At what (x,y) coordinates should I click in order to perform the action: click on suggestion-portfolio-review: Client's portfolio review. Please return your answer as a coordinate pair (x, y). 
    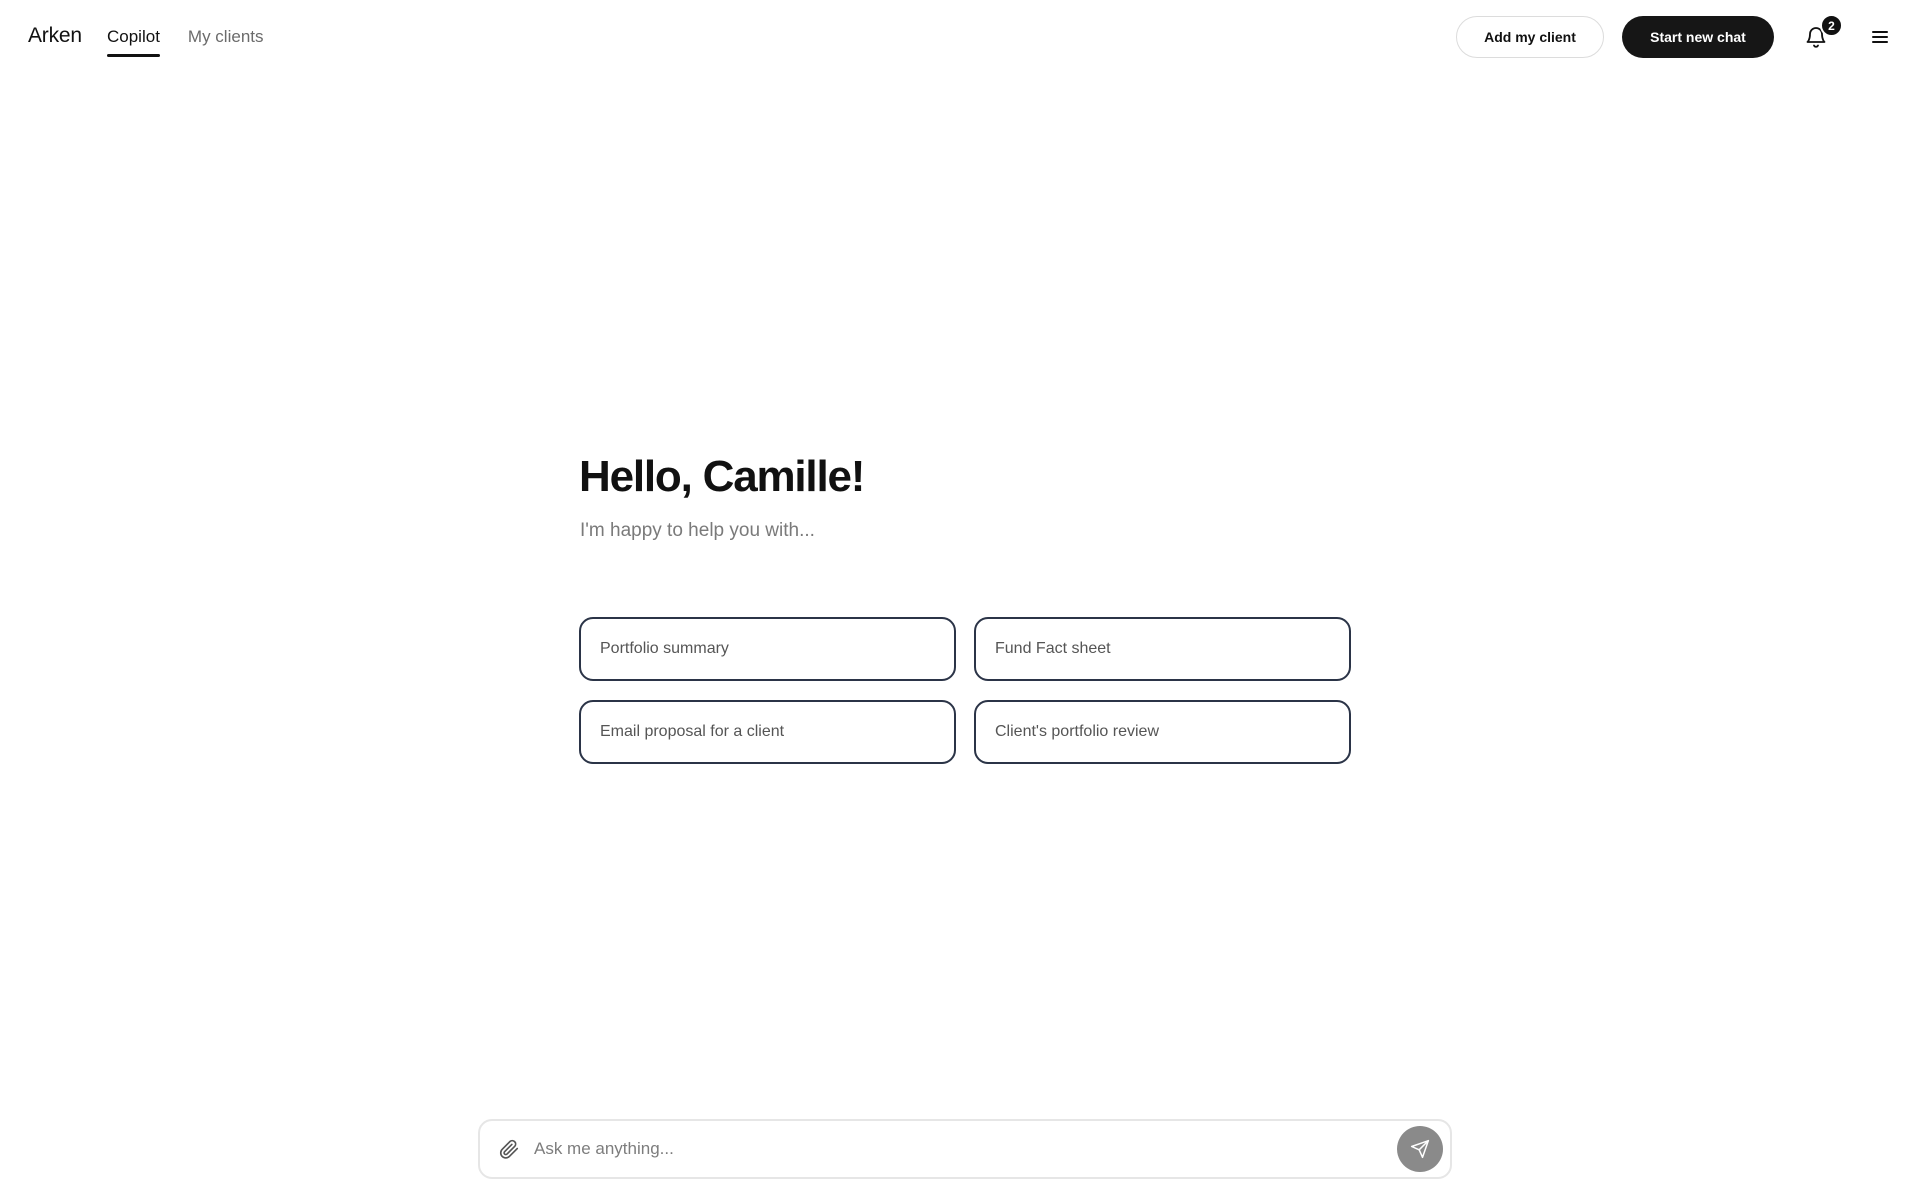
    Looking at the image, I should click on (1162, 732).